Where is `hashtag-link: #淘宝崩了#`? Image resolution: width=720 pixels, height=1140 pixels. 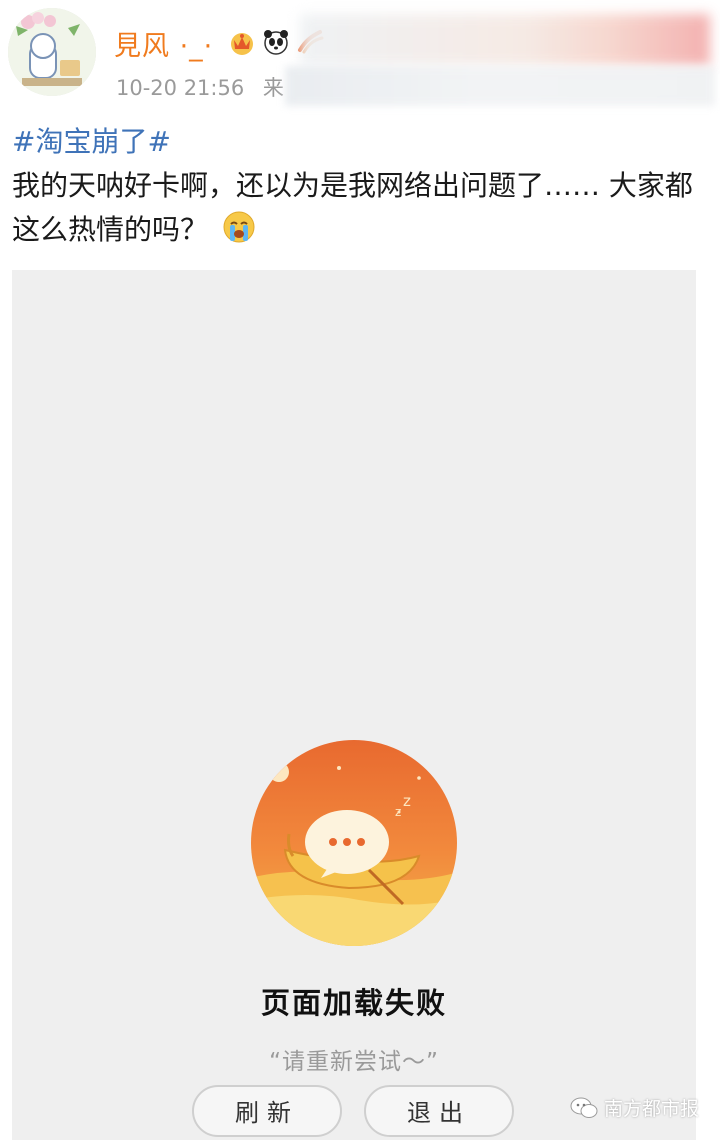 hashtag-link: #淘宝崩了# is located at coordinates (91, 140).